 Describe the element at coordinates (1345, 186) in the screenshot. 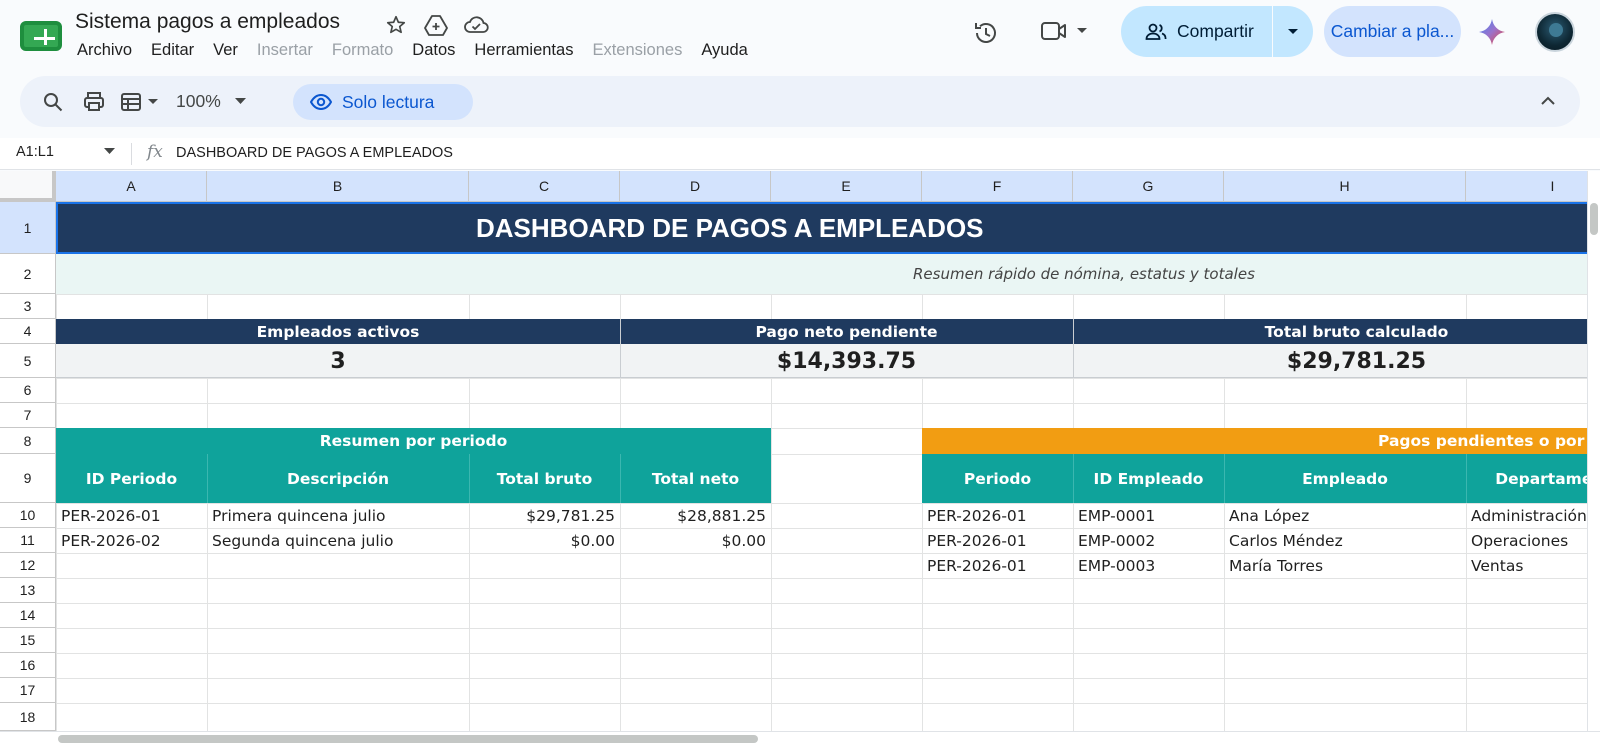

I see `column-header-h: H` at that location.